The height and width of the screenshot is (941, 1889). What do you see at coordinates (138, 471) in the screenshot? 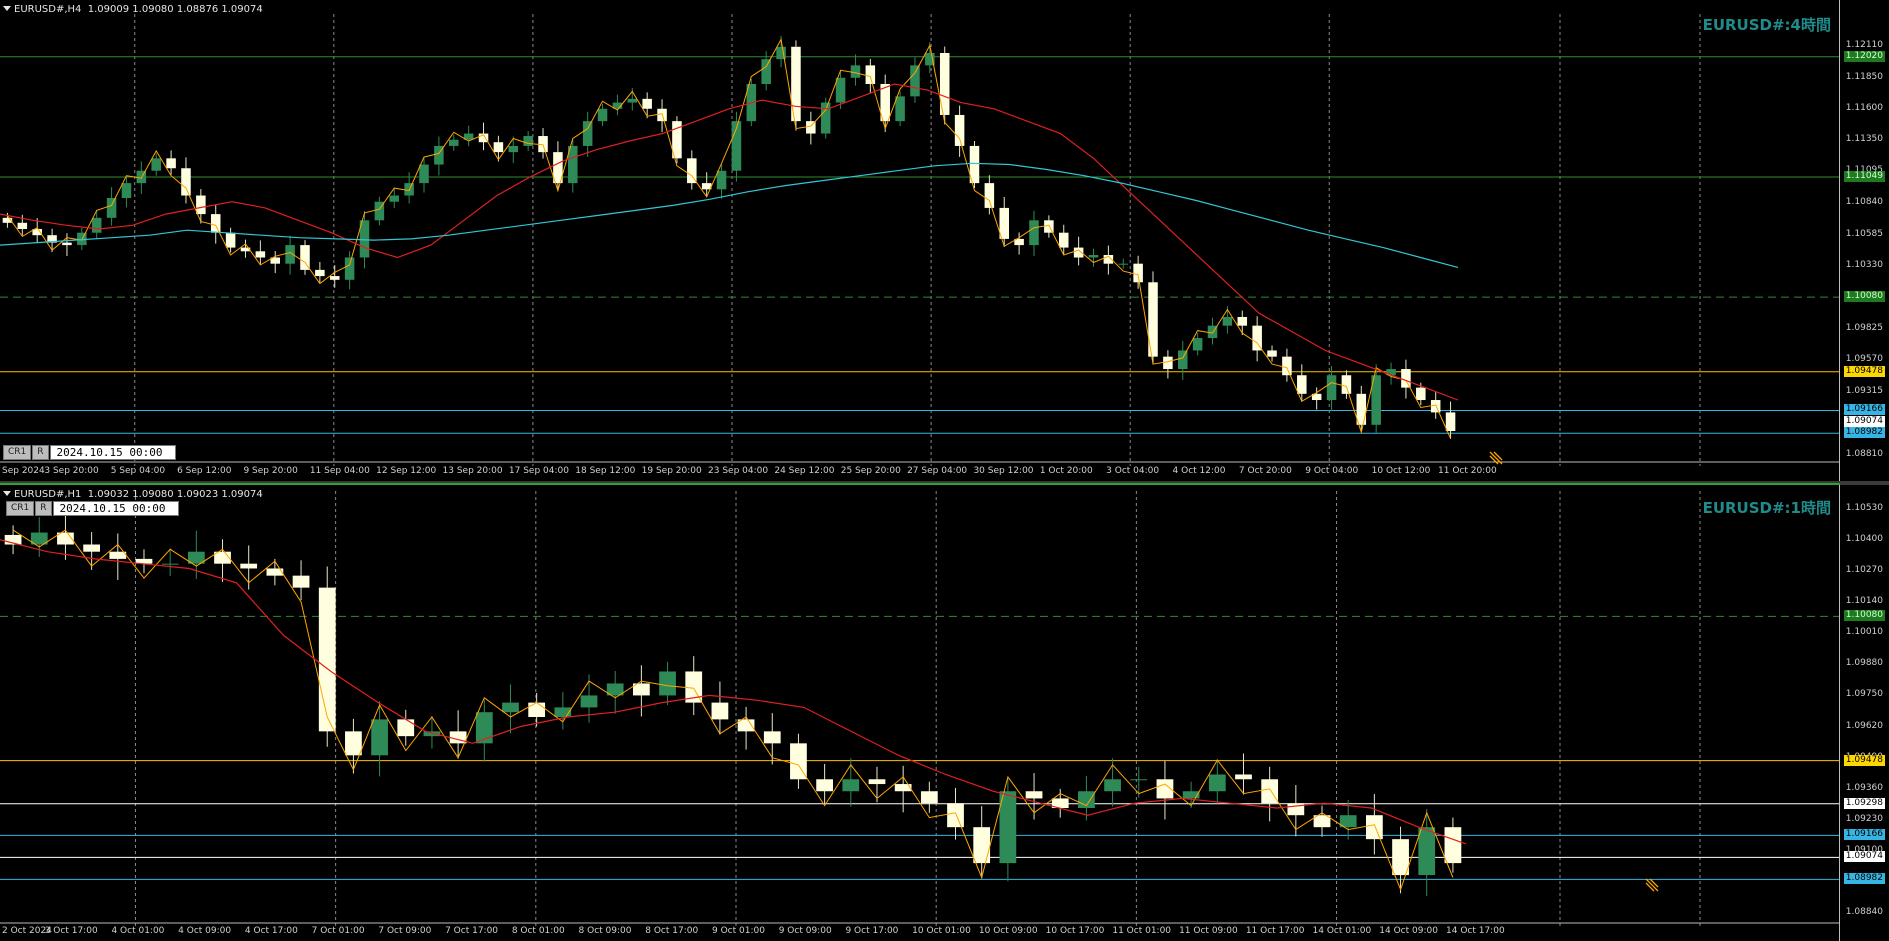
I see `time-axis-label: 5 Sep 04:00` at bounding box center [138, 471].